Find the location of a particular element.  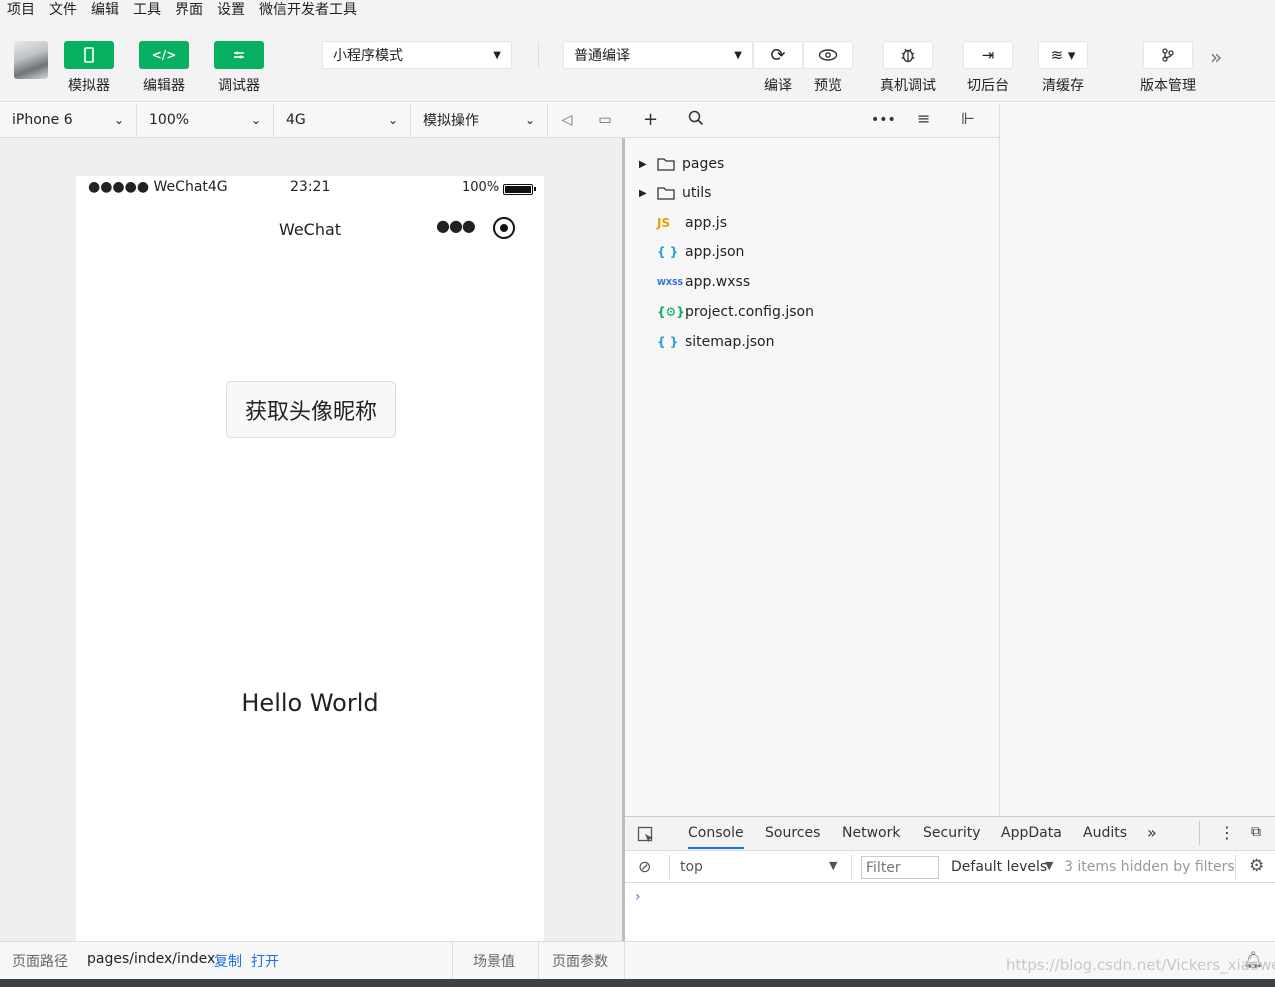

divider is located at coordinates (538, 961).